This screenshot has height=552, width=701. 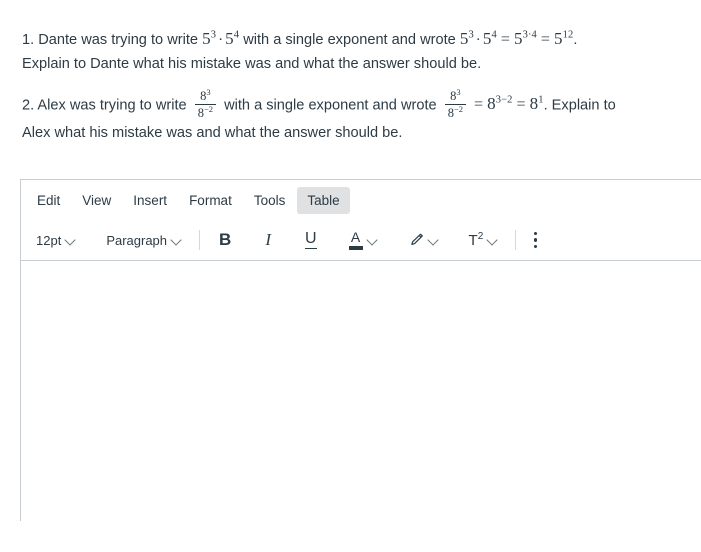 What do you see at coordinates (150, 200) in the screenshot?
I see `menu-item-insert: Insert` at bounding box center [150, 200].